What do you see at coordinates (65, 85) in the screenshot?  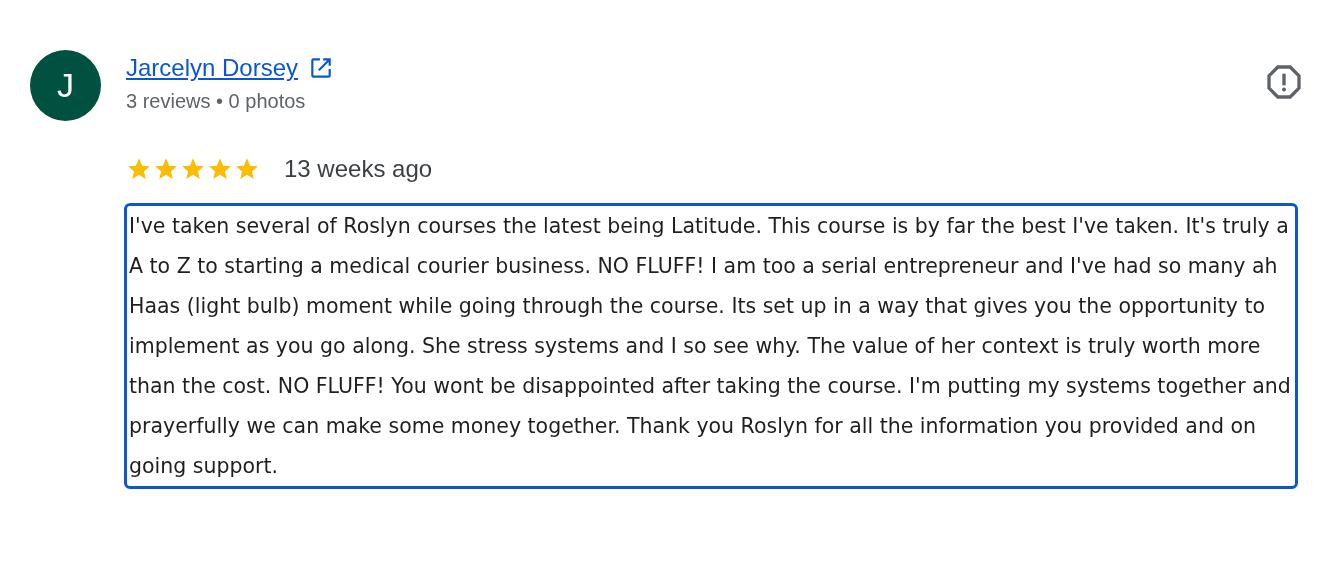 I see `avatar: J` at bounding box center [65, 85].